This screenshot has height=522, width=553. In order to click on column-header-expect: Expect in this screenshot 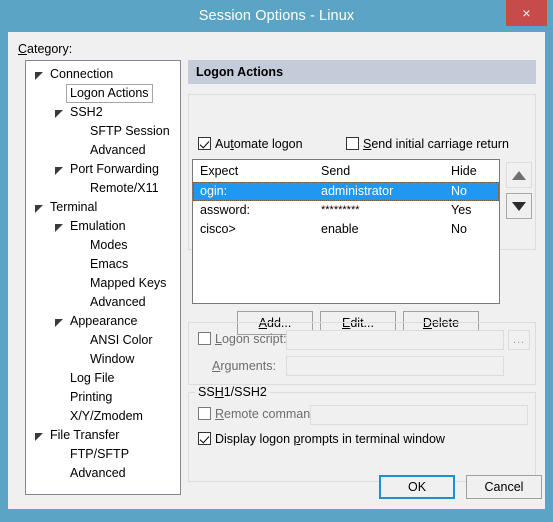, I will do `click(219, 171)`.